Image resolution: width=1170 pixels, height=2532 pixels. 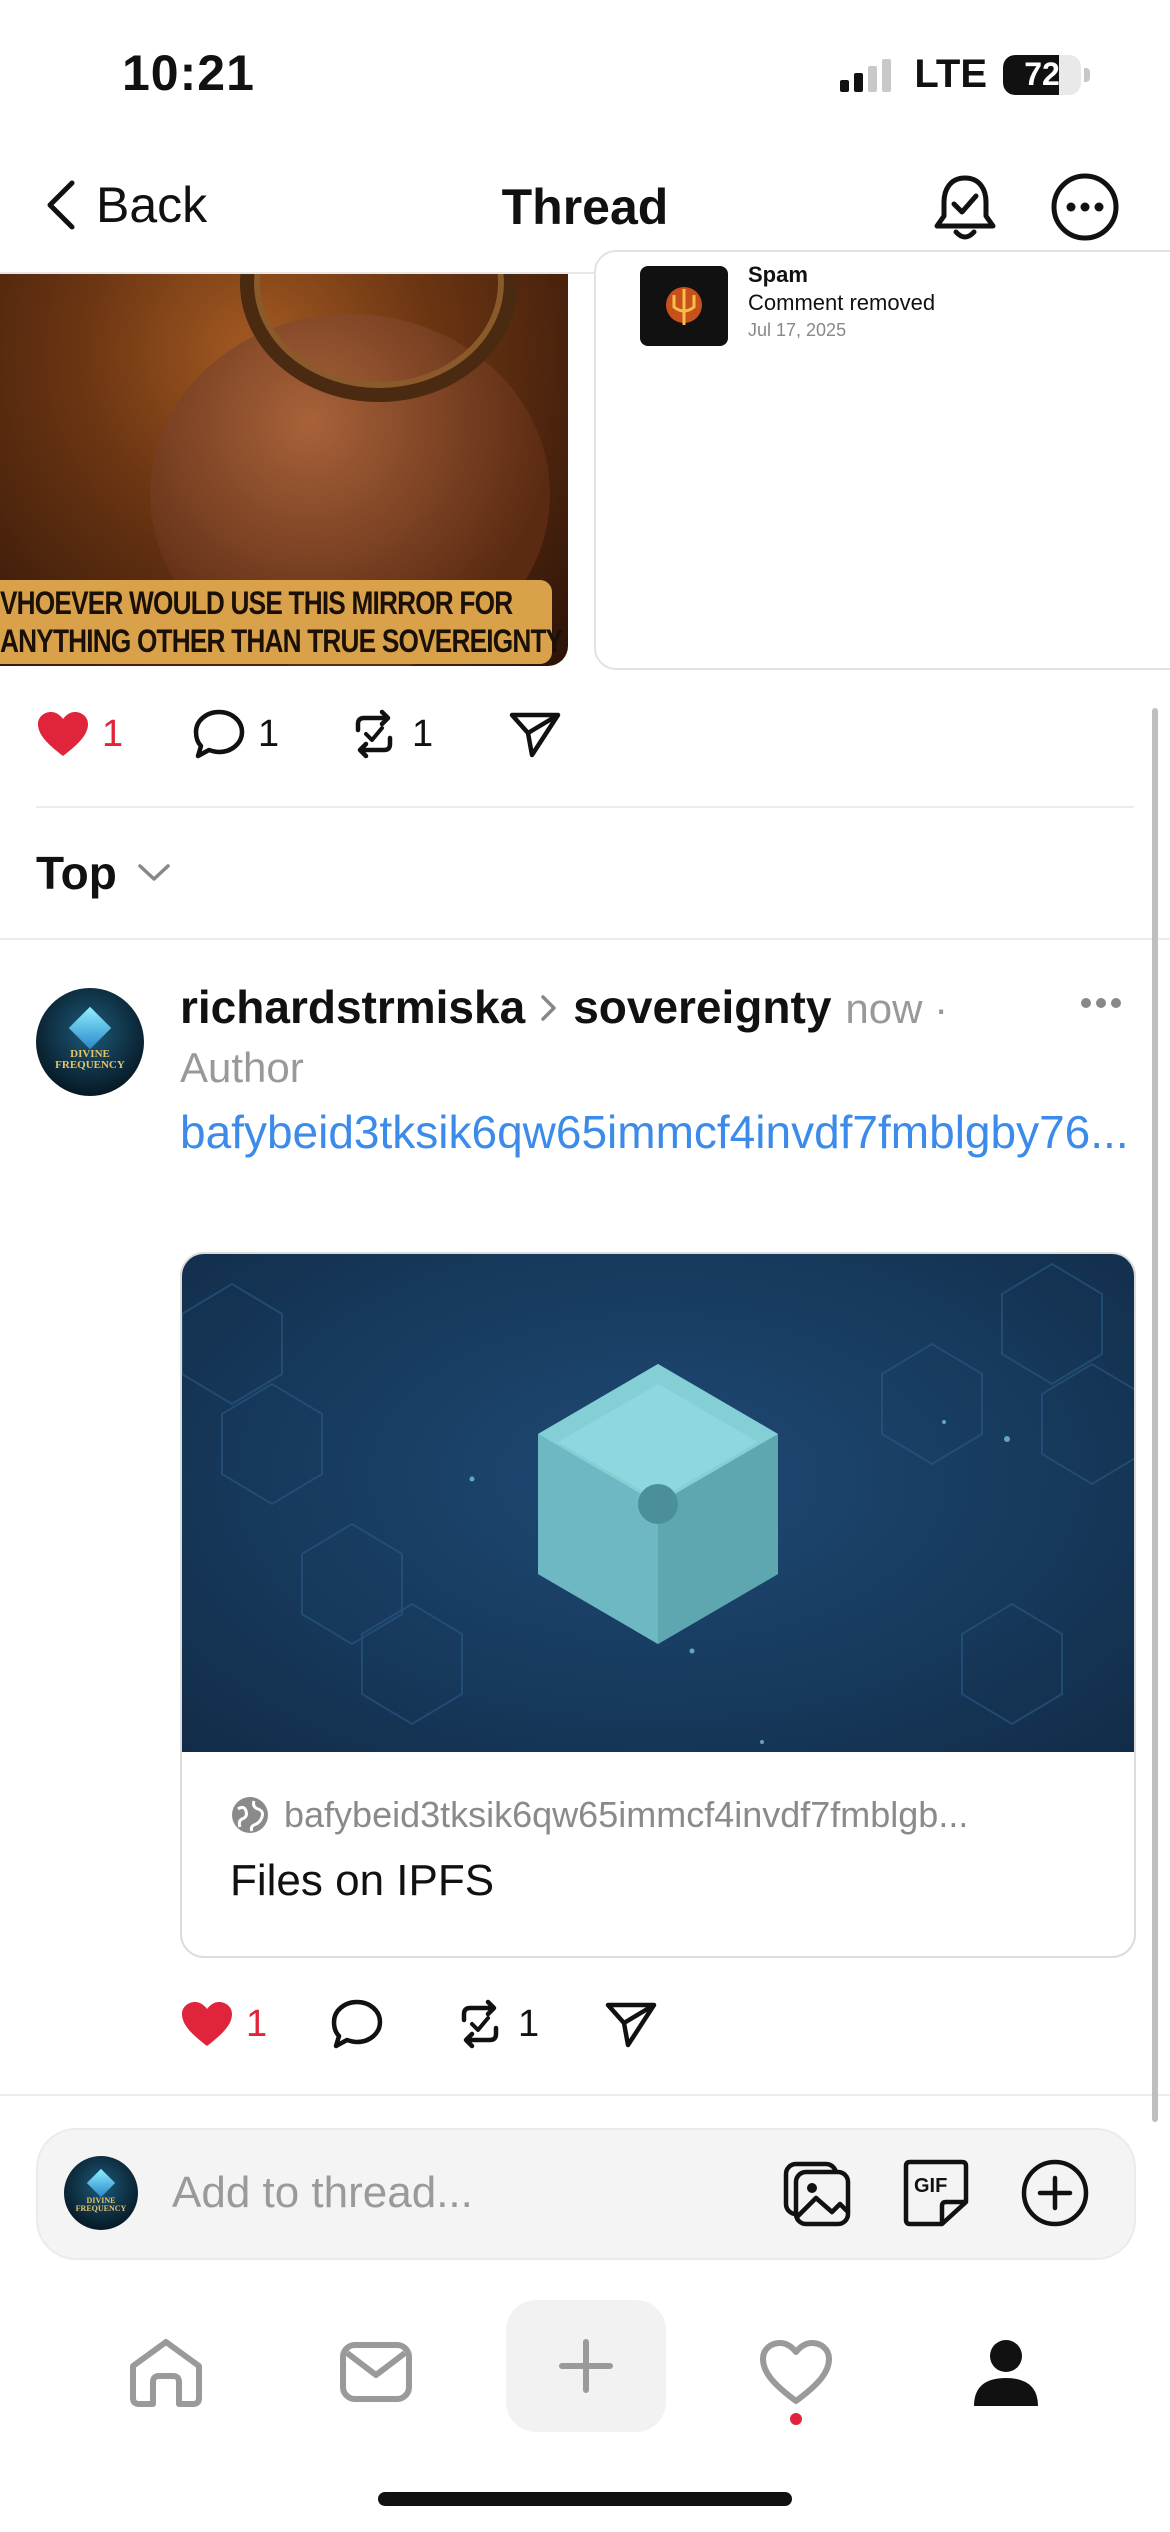 I want to click on add-image-button, so click(x=817, y=2193).